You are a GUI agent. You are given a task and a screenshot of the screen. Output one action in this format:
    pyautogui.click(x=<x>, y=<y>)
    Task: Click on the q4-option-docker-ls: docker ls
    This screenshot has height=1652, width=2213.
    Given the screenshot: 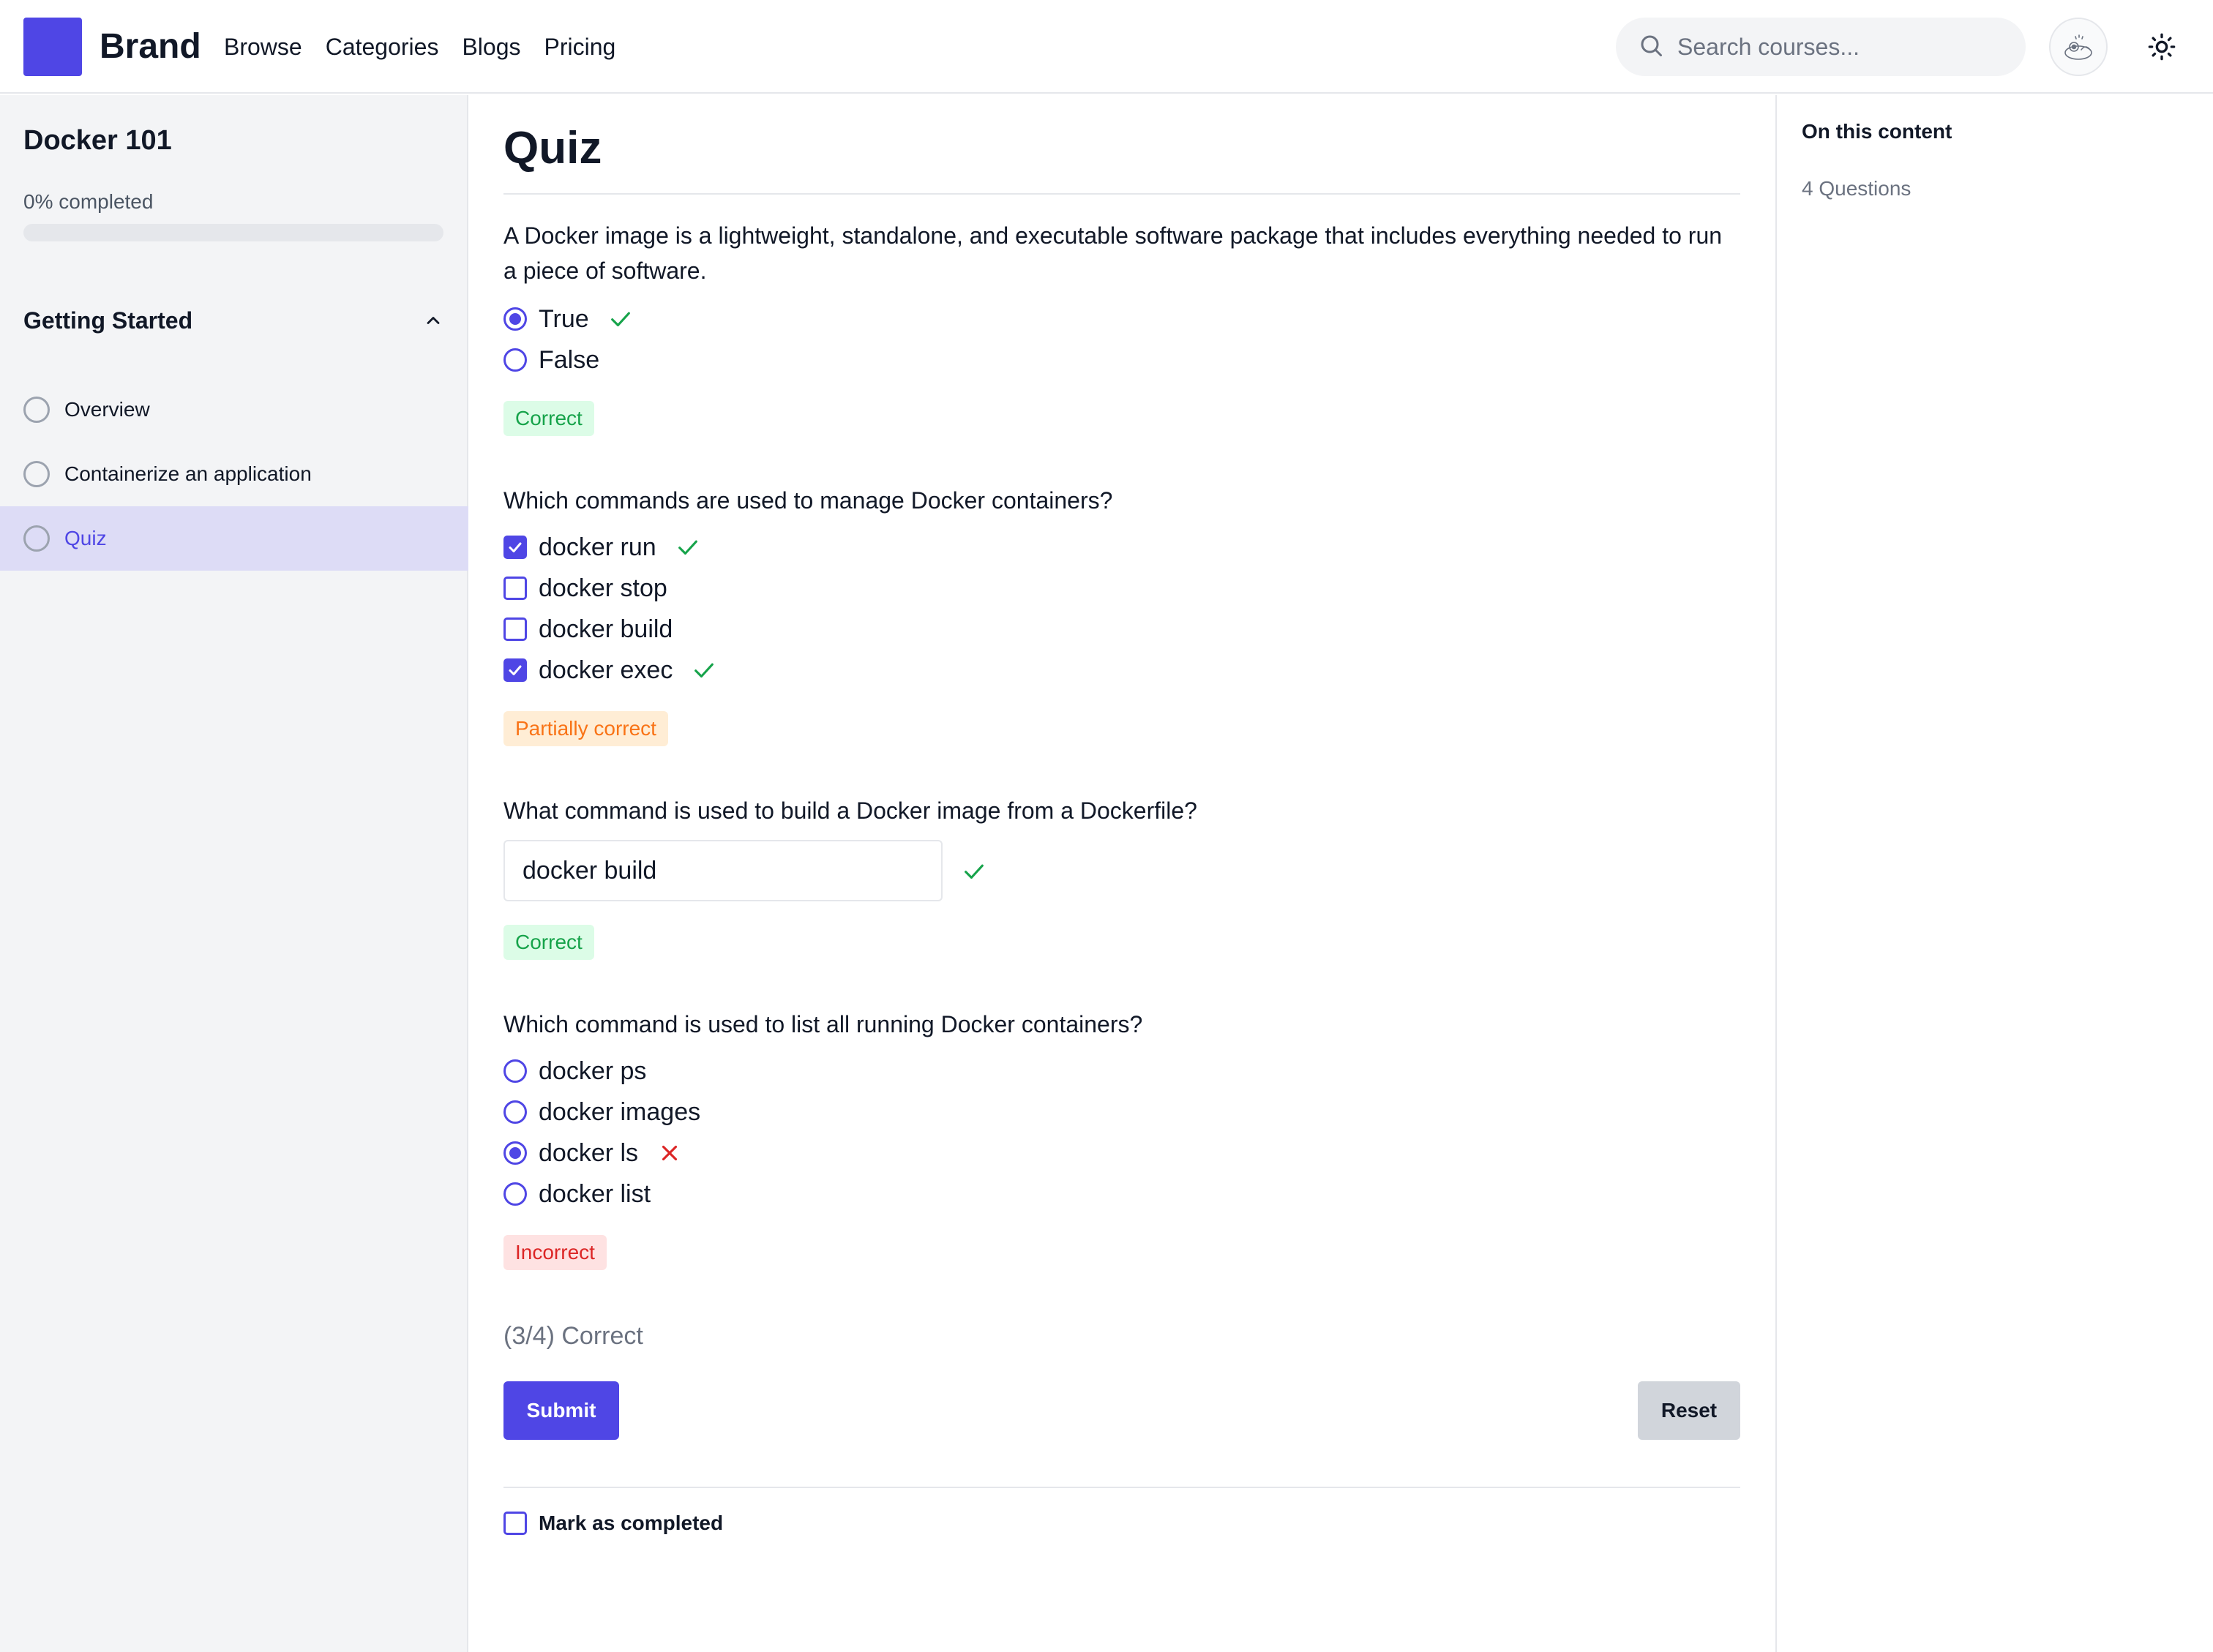 What is the action you would take?
    pyautogui.click(x=592, y=1153)
    